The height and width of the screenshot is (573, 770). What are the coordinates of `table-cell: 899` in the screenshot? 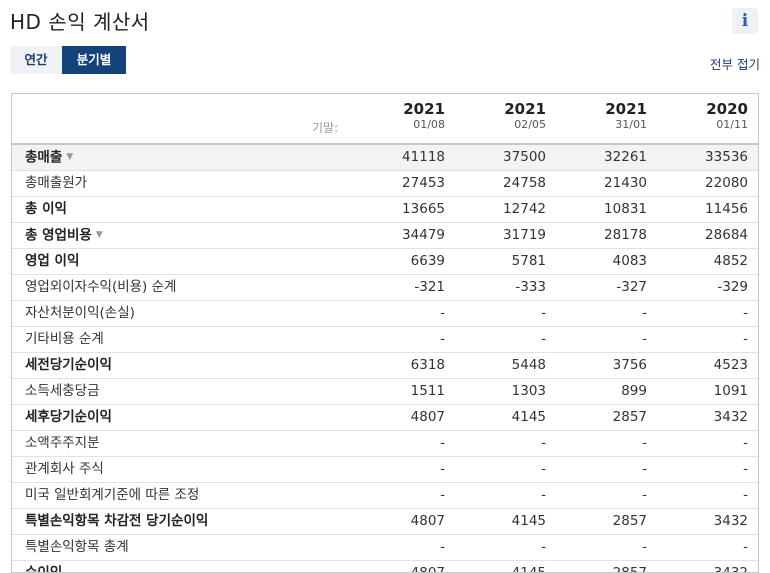 It's located at (634, 391).